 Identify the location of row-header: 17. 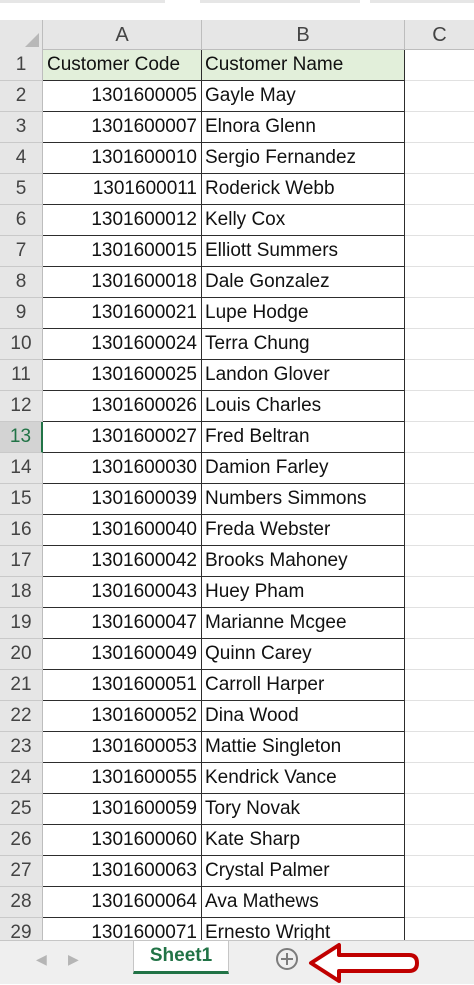
(21, 561).